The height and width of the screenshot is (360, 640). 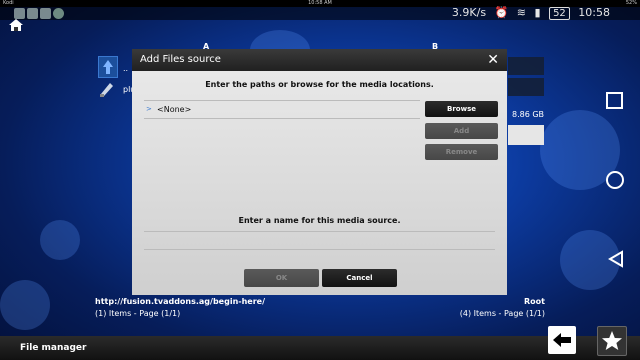 I want to click on path-list-item: > <None>, so click(x=282, y=109).